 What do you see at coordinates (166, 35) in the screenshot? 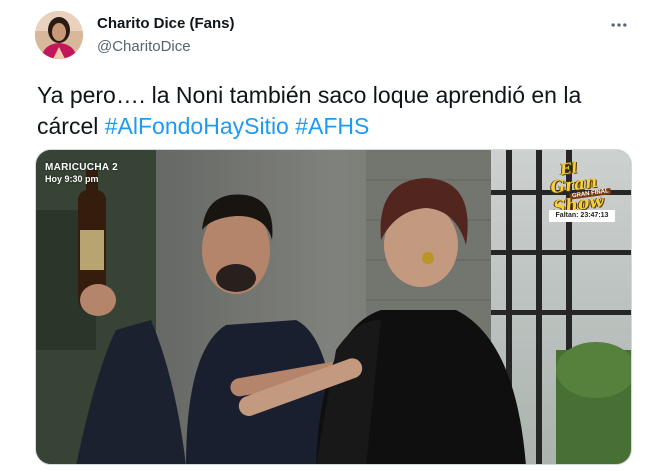
I see `author-info: Charito Dice (Fans) @CharitoDice` at bounding box center [166, 35].